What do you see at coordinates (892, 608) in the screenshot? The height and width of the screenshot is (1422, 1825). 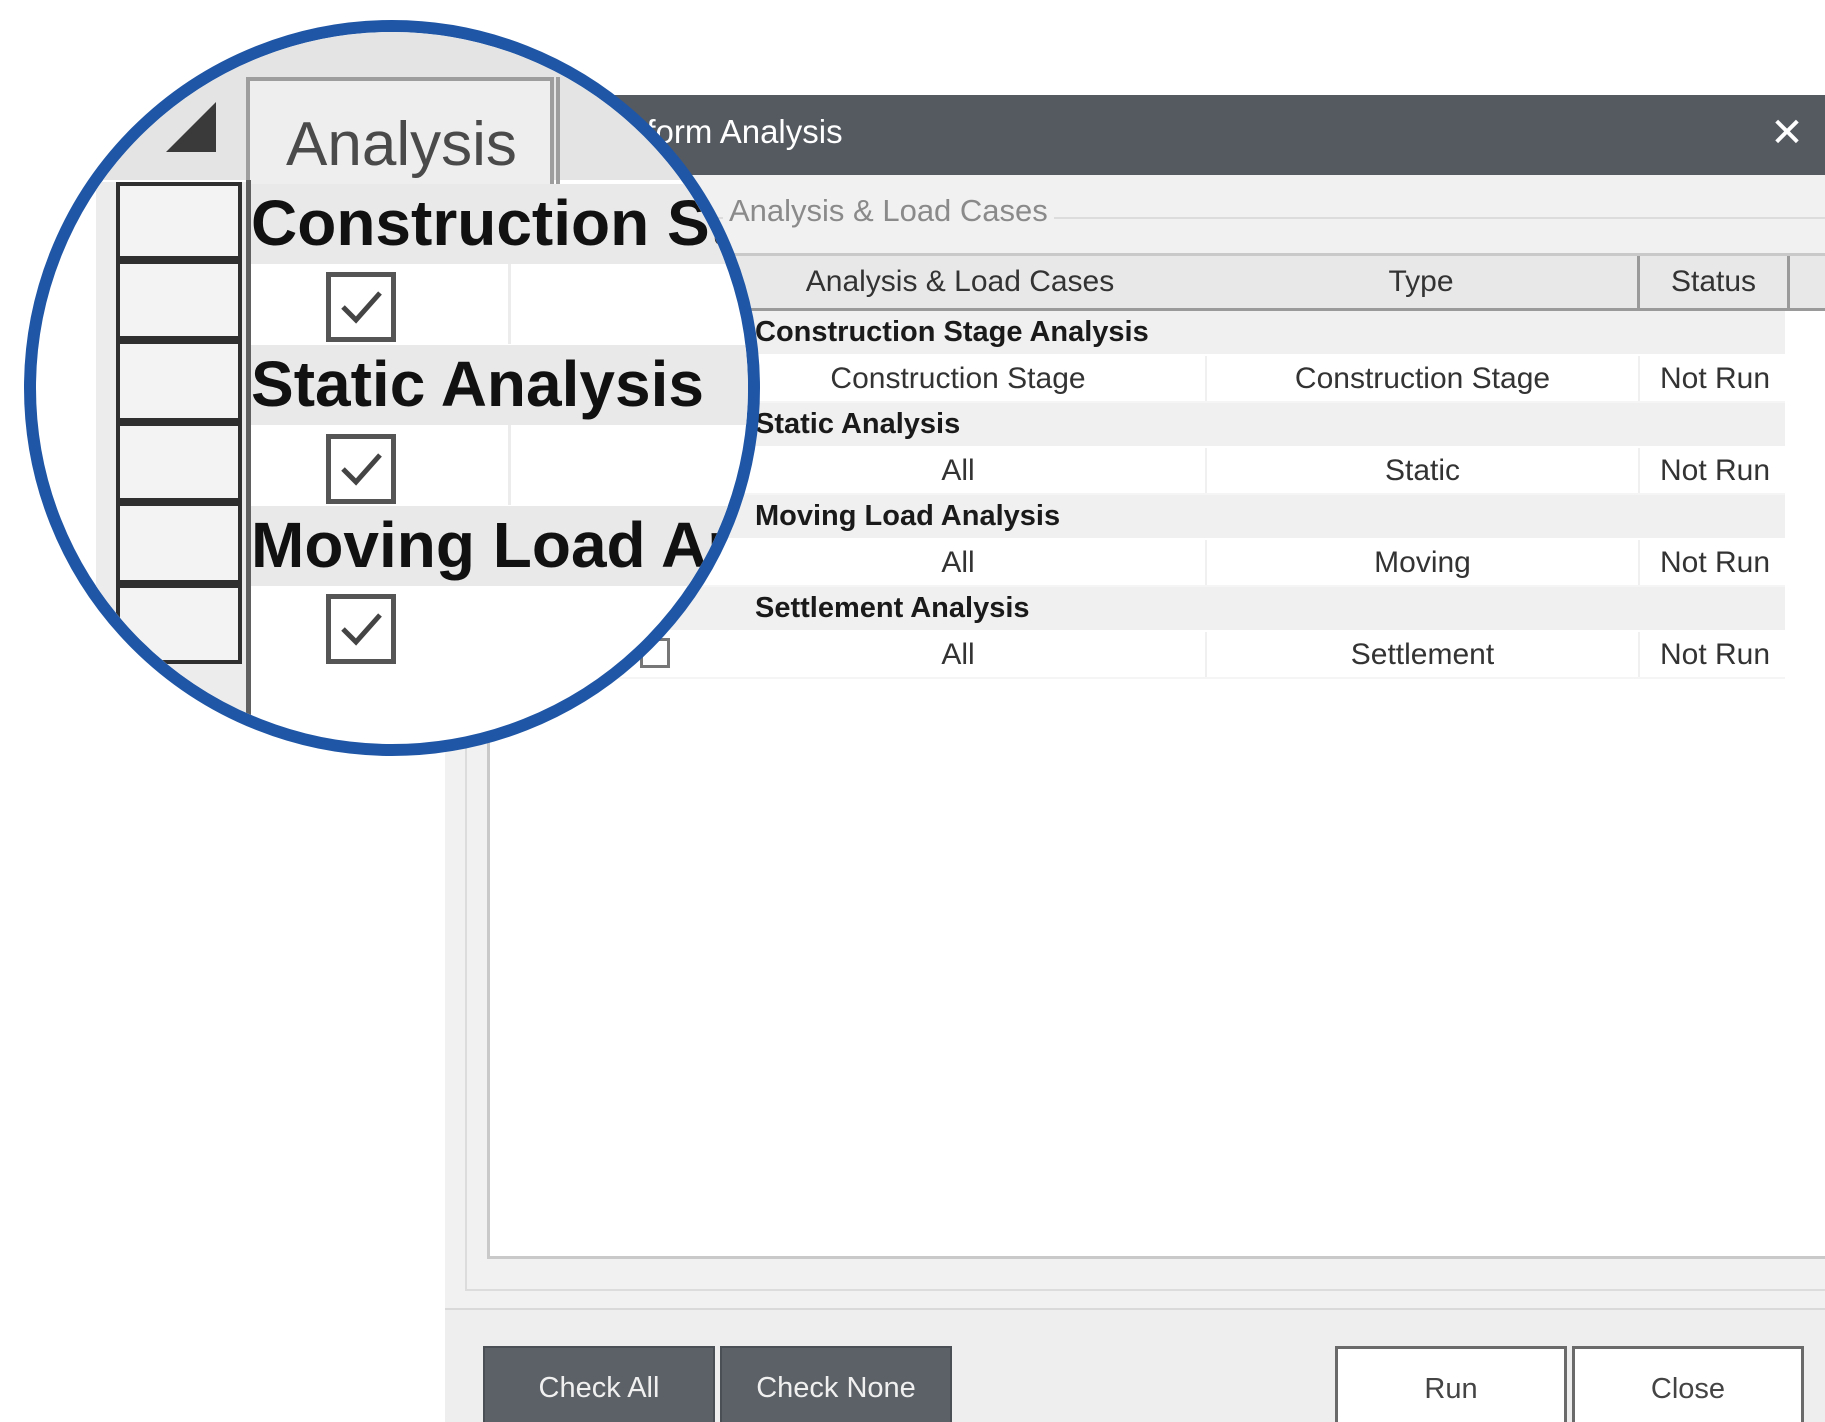 I see `group-name: Settlement Analysis` at bounding box center [892, 608].